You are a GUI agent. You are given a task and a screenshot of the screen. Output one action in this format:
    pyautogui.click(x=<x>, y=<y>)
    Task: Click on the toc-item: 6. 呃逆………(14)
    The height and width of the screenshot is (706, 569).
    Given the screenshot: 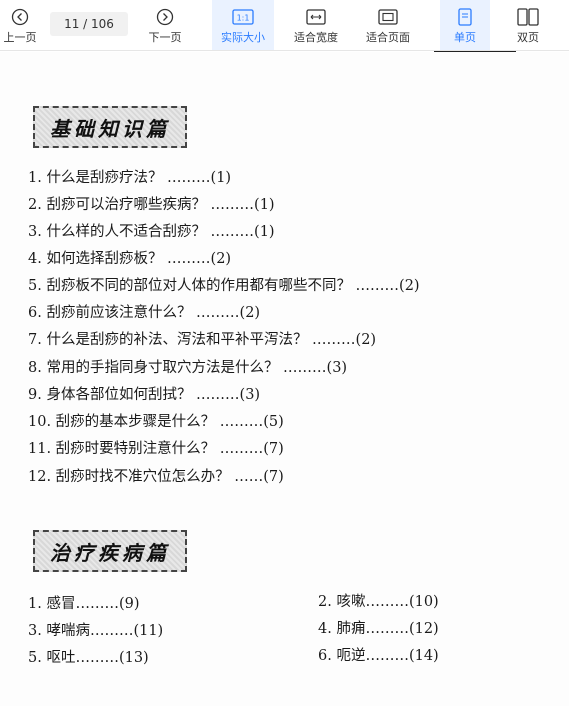 What is the action you would take?
    pyautogui.click(x=378, y=654)
    